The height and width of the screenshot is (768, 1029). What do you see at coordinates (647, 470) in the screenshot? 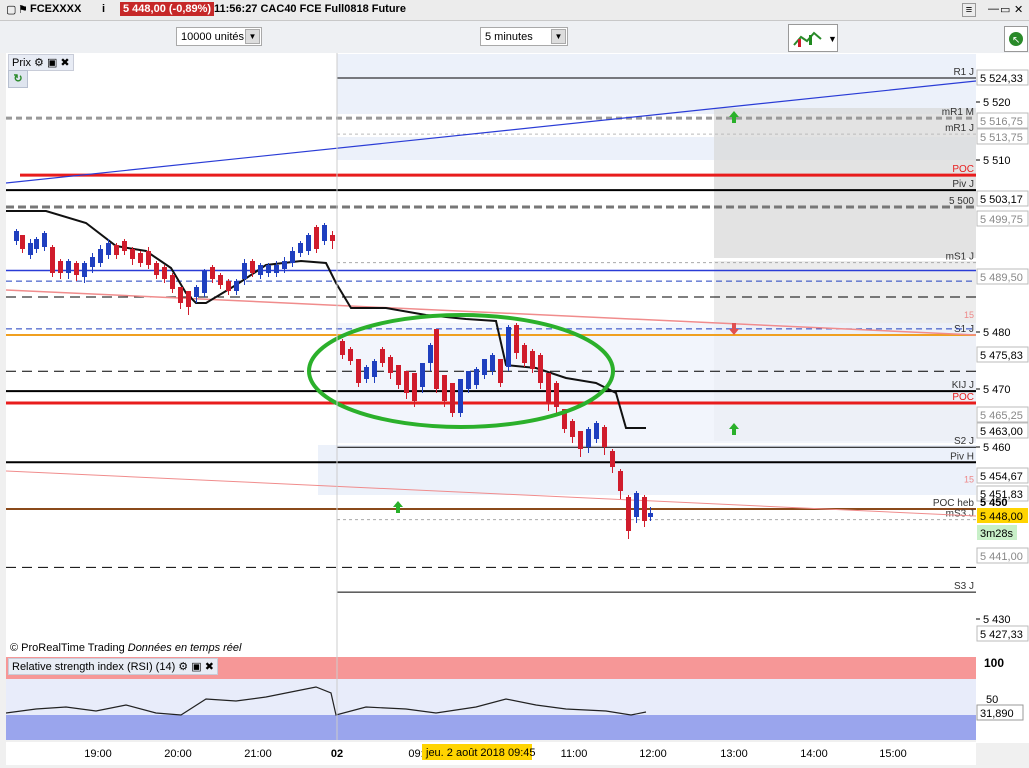
I see `zone-shade` at bounding box center [647, 470].